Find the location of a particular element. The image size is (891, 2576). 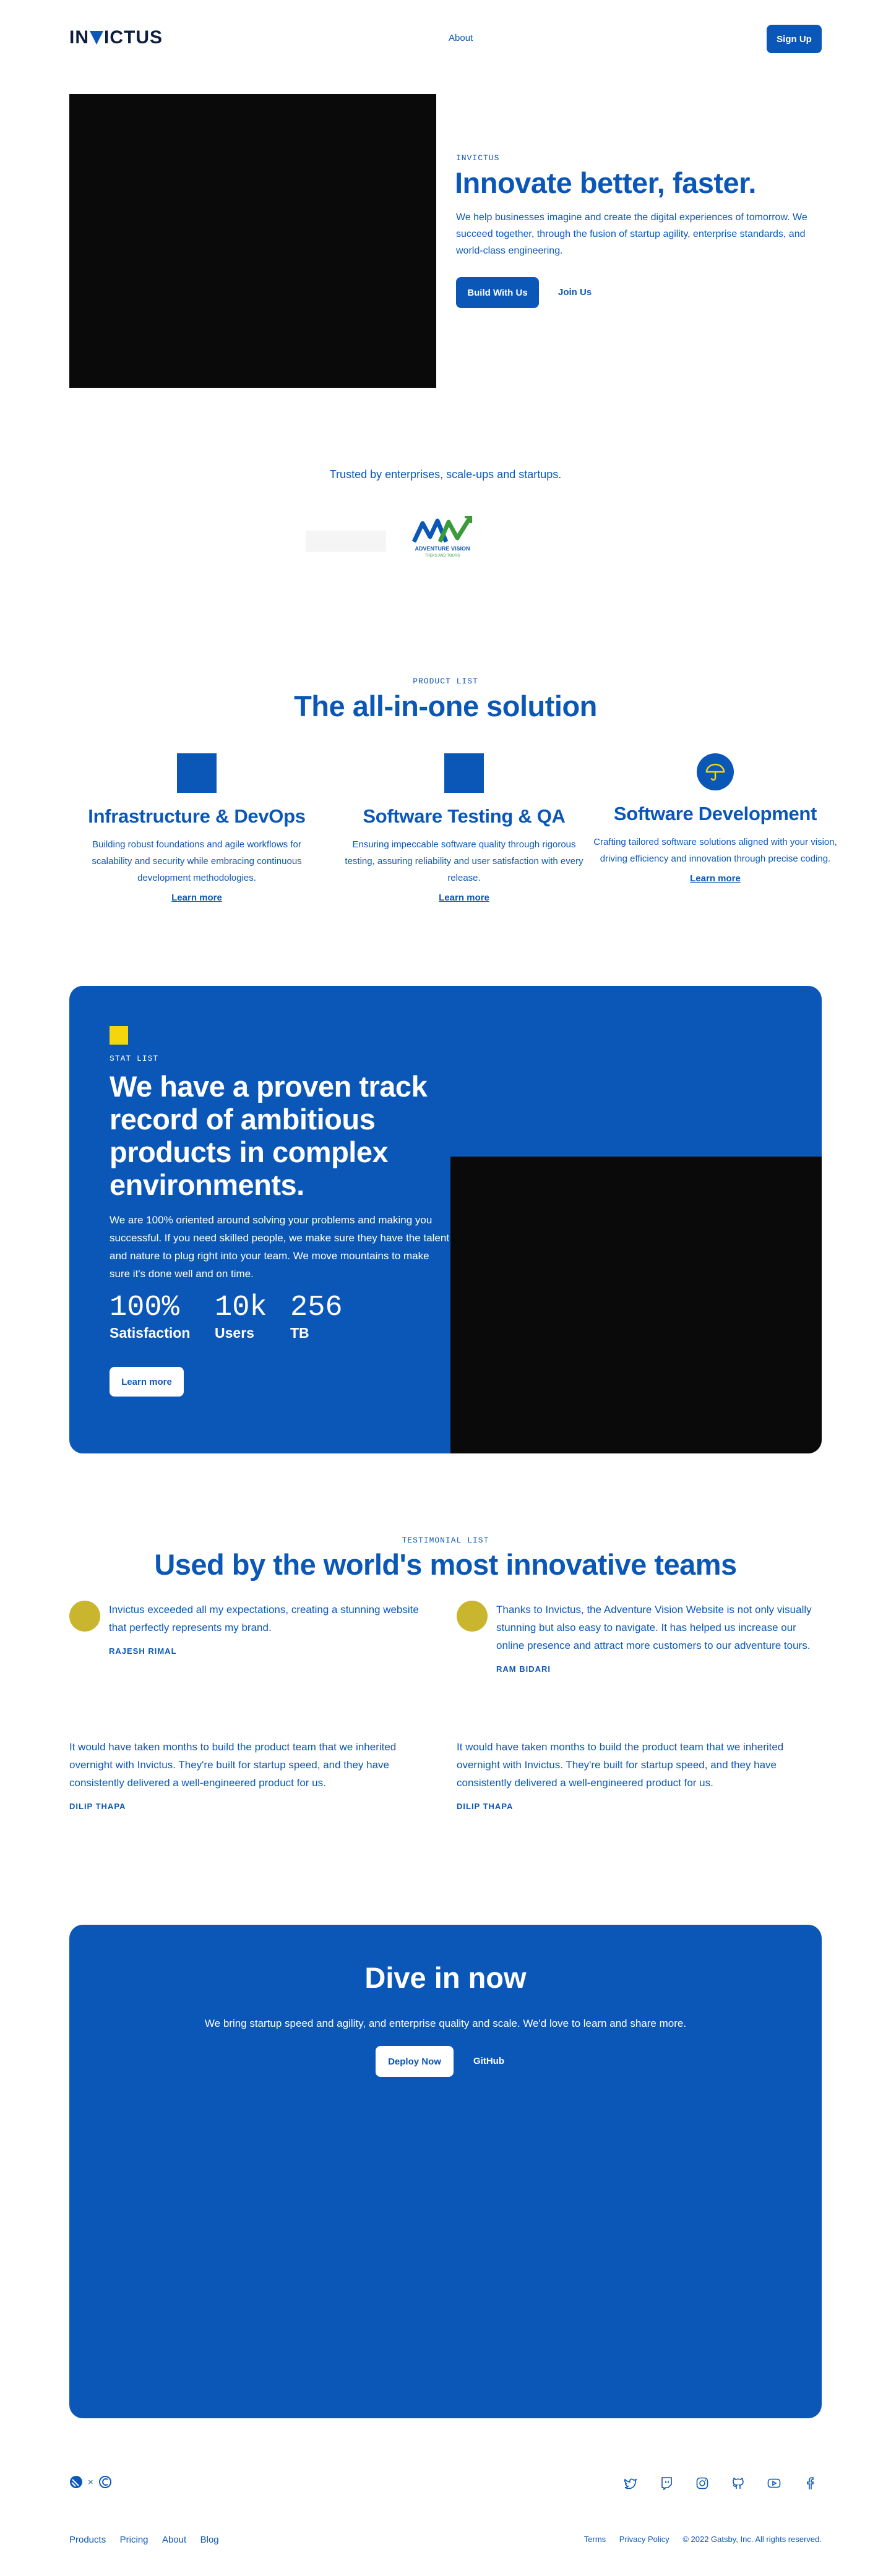

umbrella-icon is located at coordinates (715, 771).